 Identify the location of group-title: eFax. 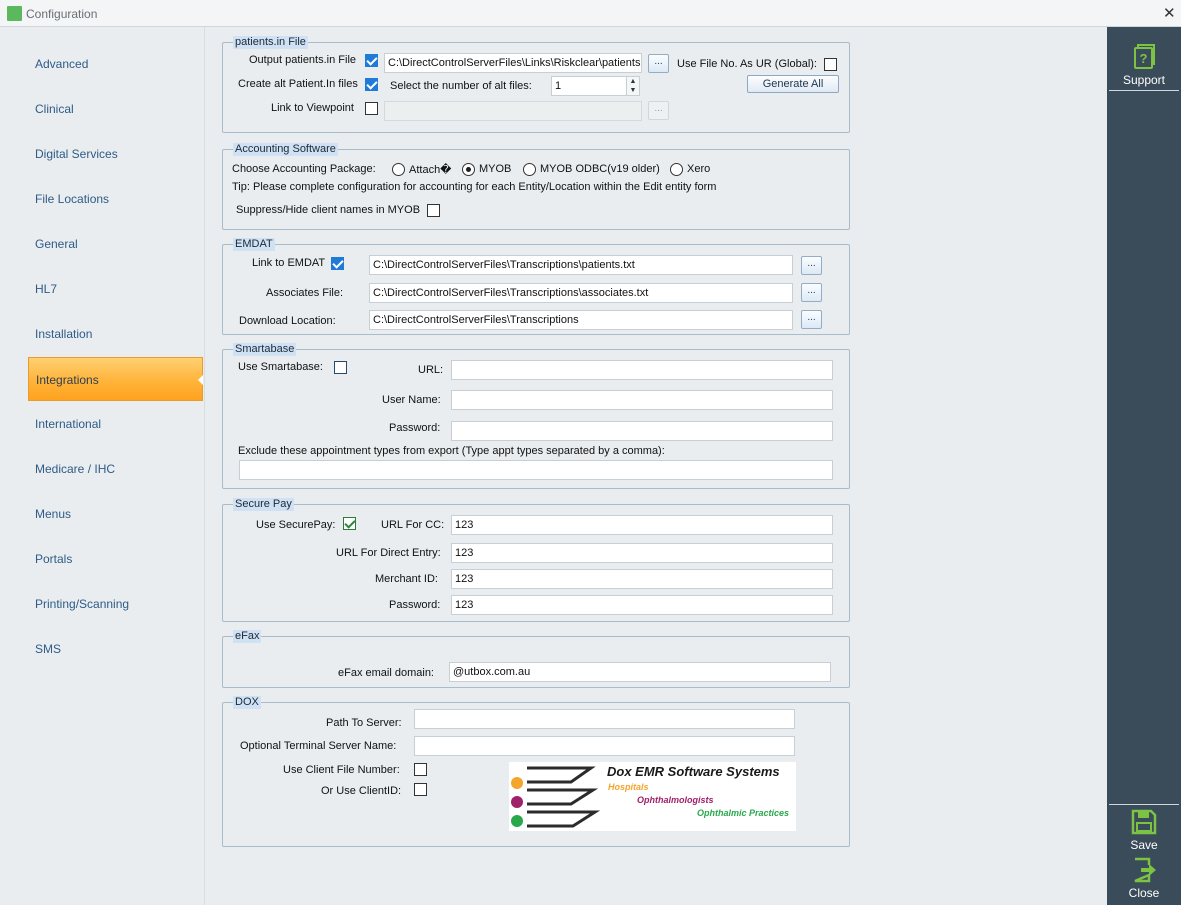
(247, 636).